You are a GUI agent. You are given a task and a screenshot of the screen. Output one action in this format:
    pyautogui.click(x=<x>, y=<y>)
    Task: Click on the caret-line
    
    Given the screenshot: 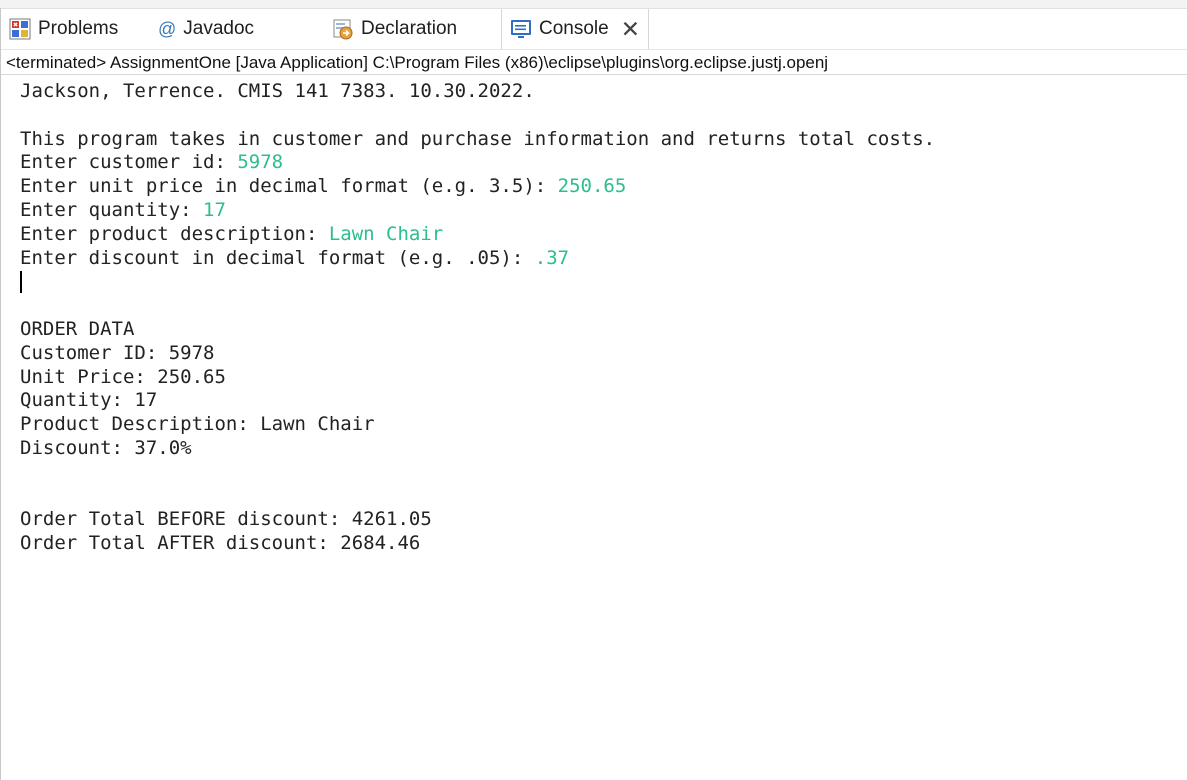 What is the action you would take?
    pyautogui.click(x=600, y=282)
    